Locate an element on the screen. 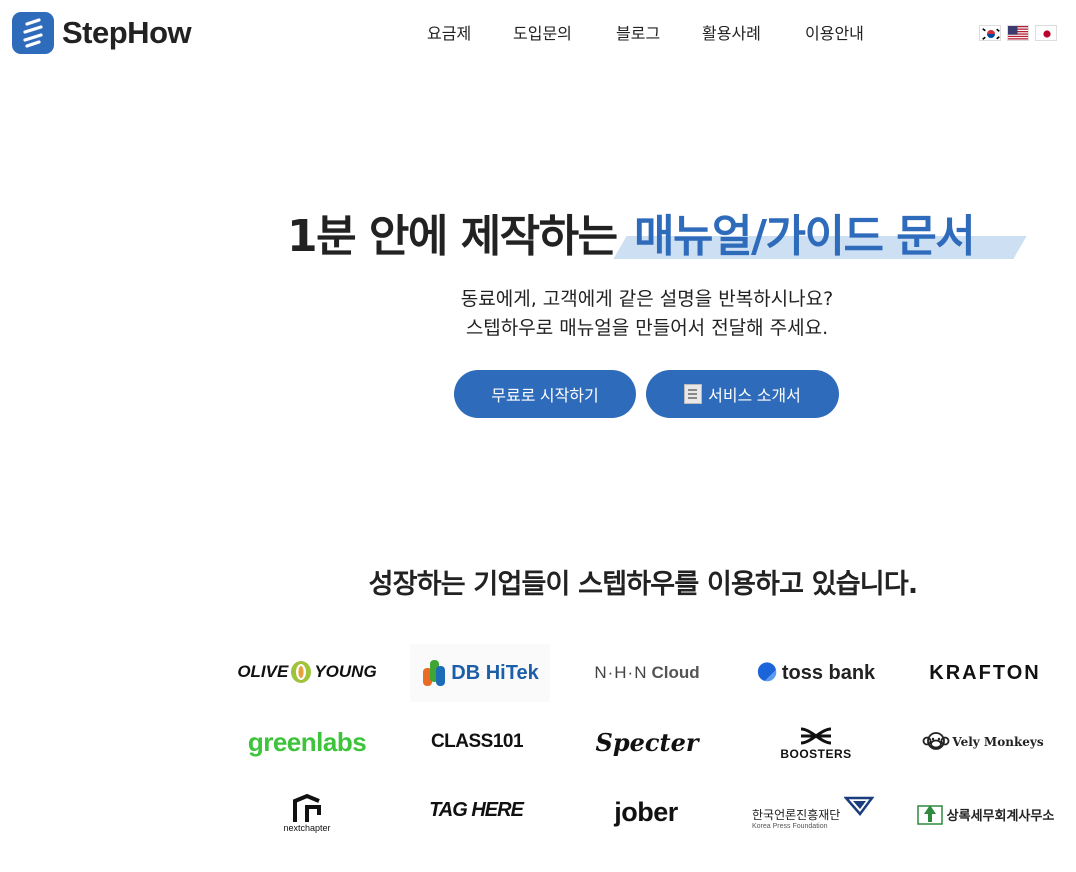 The height and width of the screenshot is (872, 1076). language-switcher is located at coordinates (1018, 33).